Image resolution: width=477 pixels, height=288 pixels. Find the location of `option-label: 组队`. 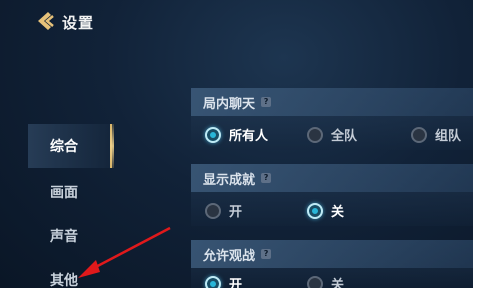

option-label: 组队 is located at coordinates (448, 136).